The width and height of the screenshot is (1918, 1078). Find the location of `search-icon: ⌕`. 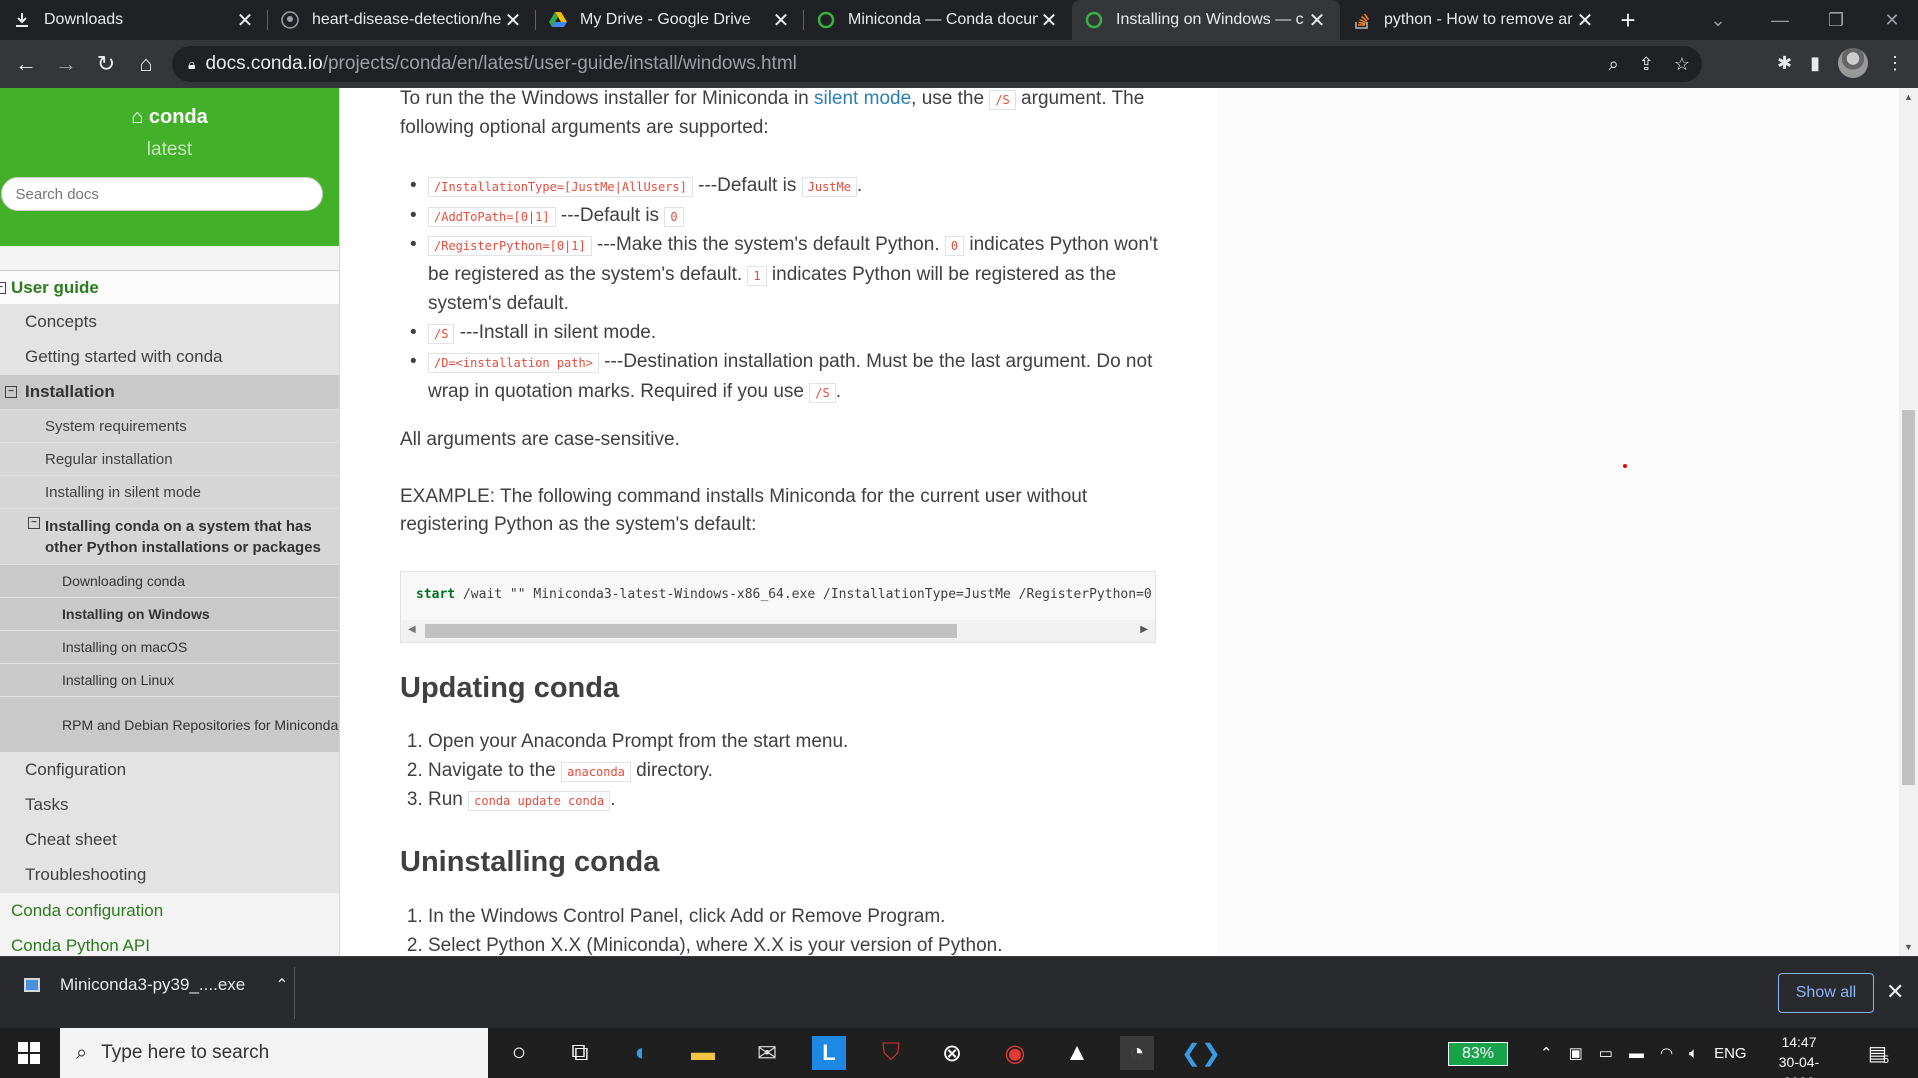

search-icon: ⌕ is located at coordinates (82, 1052).